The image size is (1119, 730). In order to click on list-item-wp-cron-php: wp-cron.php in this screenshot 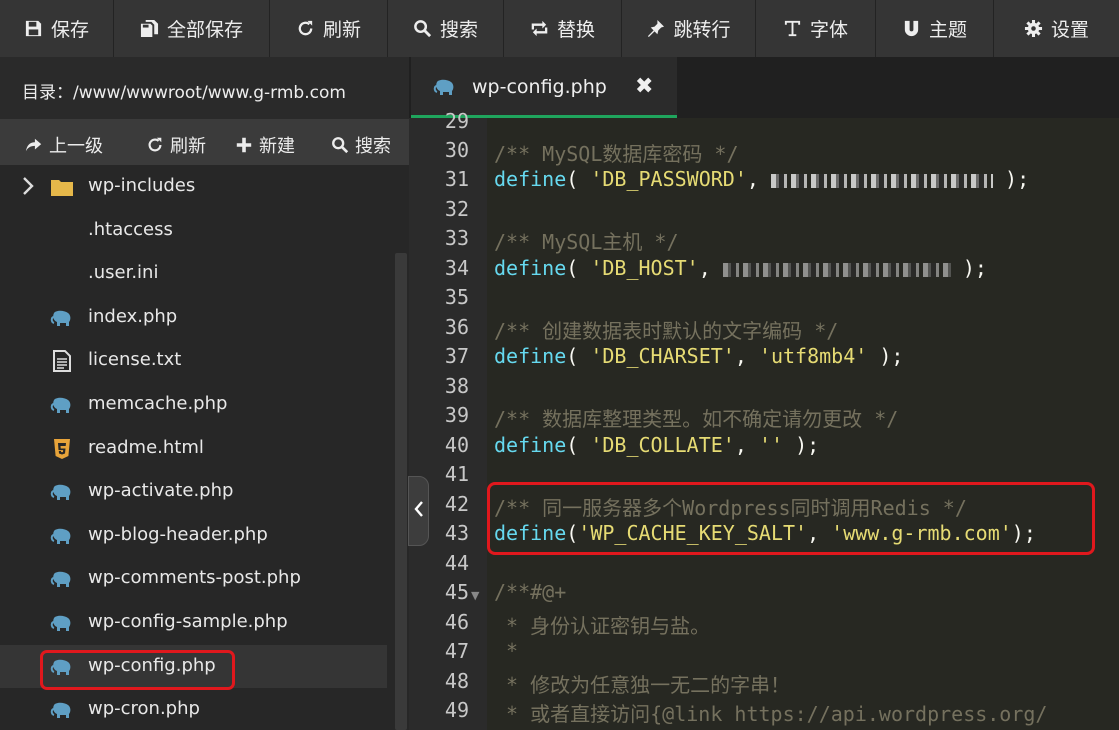, I will do `click(193, 709)`.